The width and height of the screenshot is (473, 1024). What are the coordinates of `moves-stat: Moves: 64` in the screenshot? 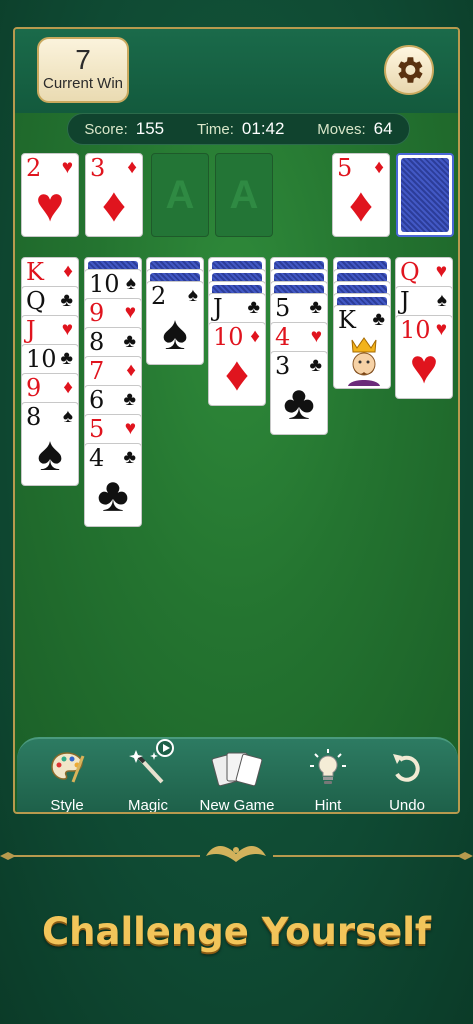 It's located at (354, 129).